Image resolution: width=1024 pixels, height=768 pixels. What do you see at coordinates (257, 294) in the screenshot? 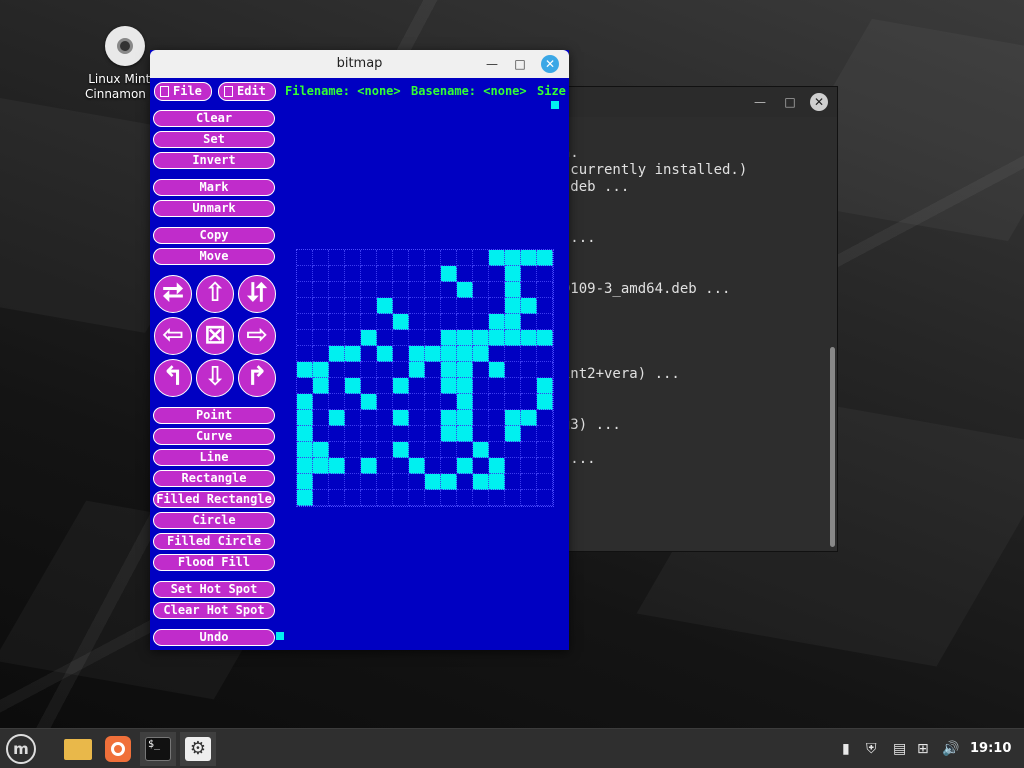
I see `flip-vertical-icon: ⮃` at bounding box center [257, 294].